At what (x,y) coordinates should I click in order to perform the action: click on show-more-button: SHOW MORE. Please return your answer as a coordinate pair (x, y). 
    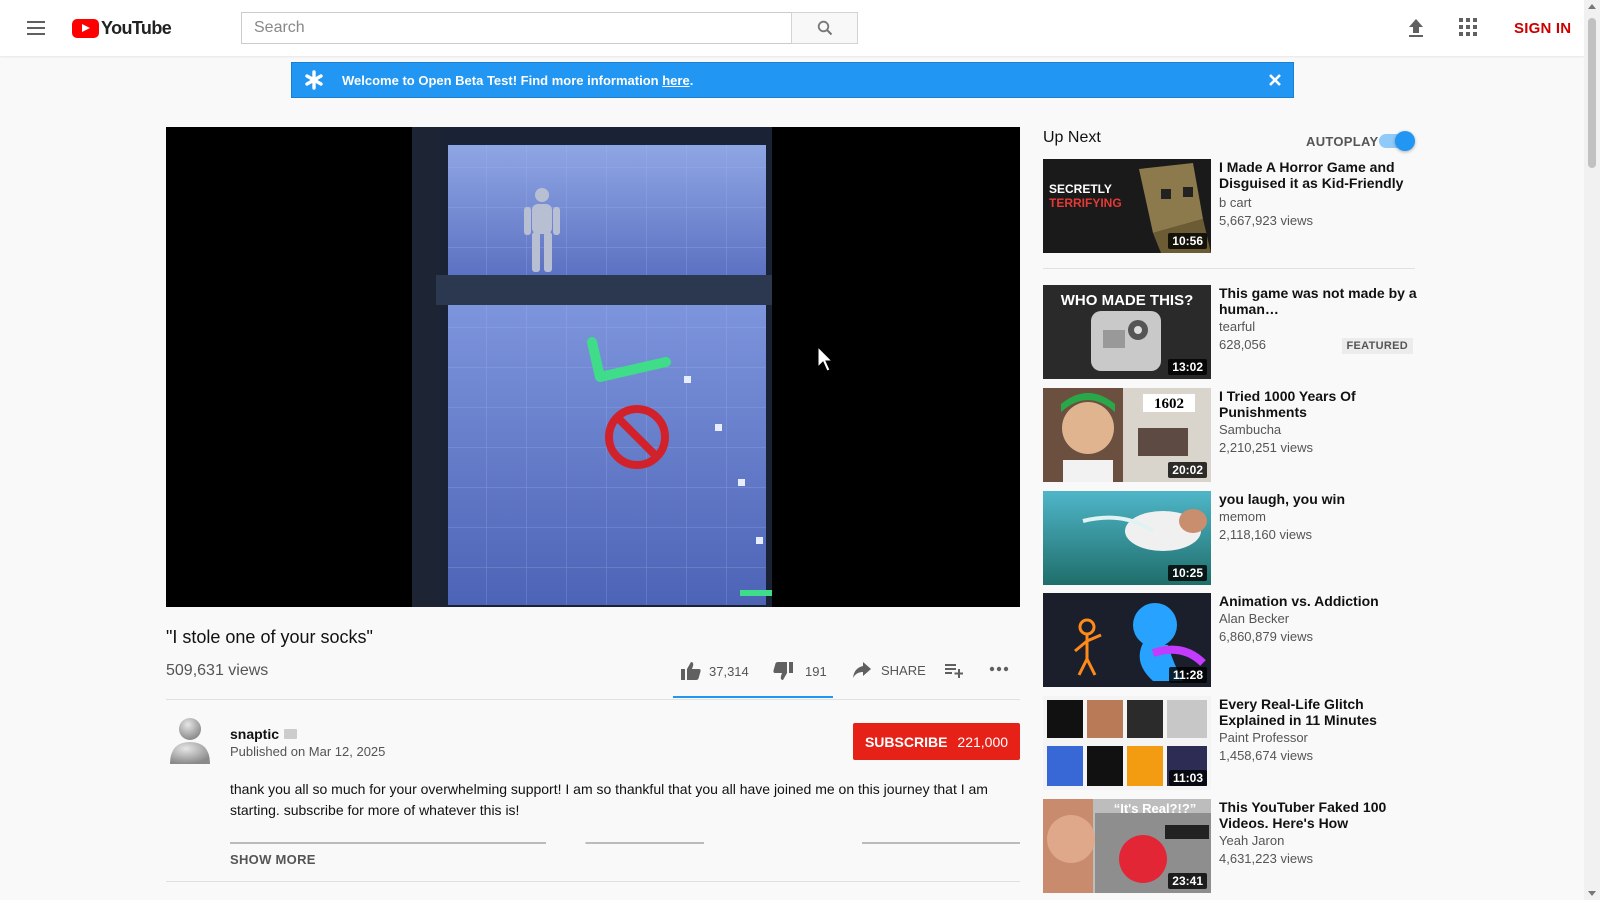
    Looking at the image, I should click on (273, 859).